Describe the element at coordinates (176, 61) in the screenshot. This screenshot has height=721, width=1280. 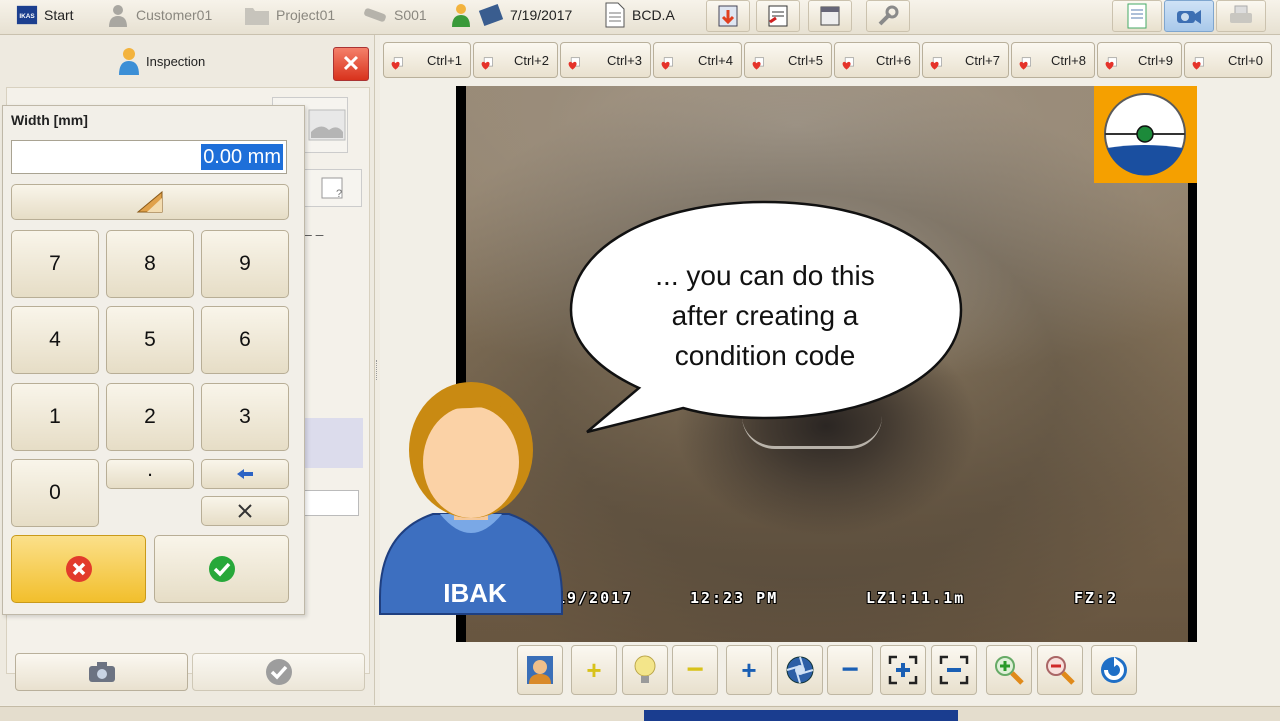
I see `inspection-title: Inspection` at that location.